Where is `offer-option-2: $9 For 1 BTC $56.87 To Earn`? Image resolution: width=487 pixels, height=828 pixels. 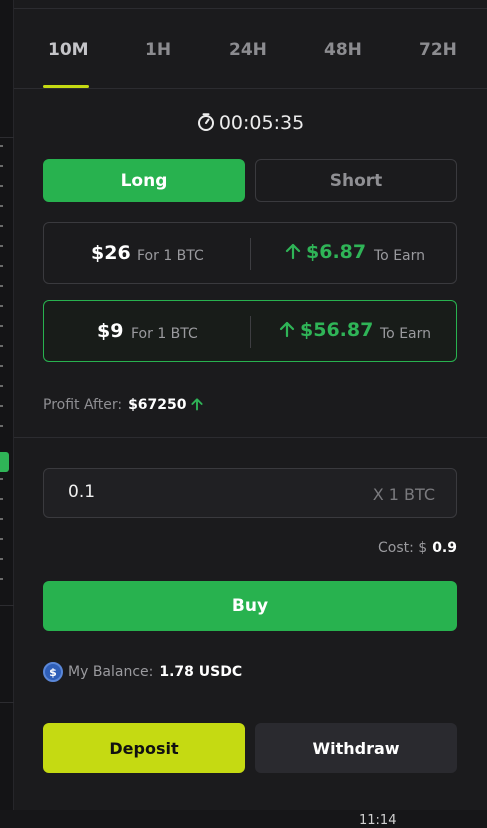
offer-option-2: $9 For 1 BTC $56.87 To Earn is located at coordinates (250, 331).